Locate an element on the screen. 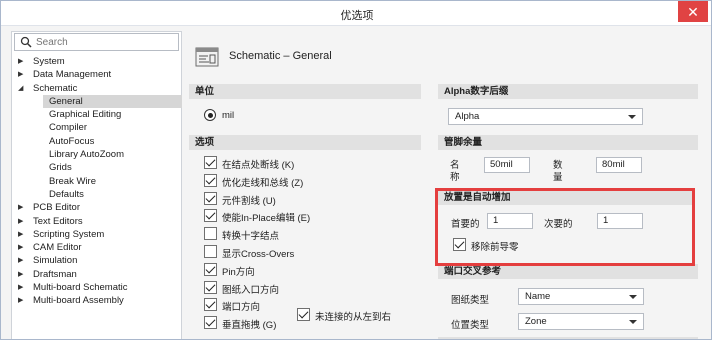 The width and height of the screenshot is (712, 340). tree-item: ▶ Scripting System is located at coordinates (96, 234).